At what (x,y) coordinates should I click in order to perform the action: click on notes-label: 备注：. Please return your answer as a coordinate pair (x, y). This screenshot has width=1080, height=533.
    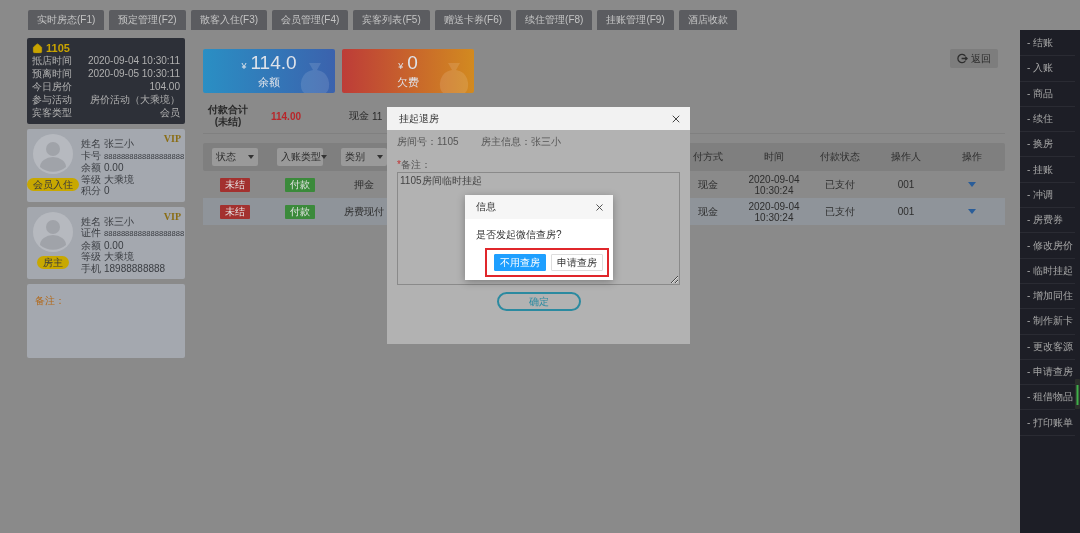
    Looking at the image, I should click on (50, 300).